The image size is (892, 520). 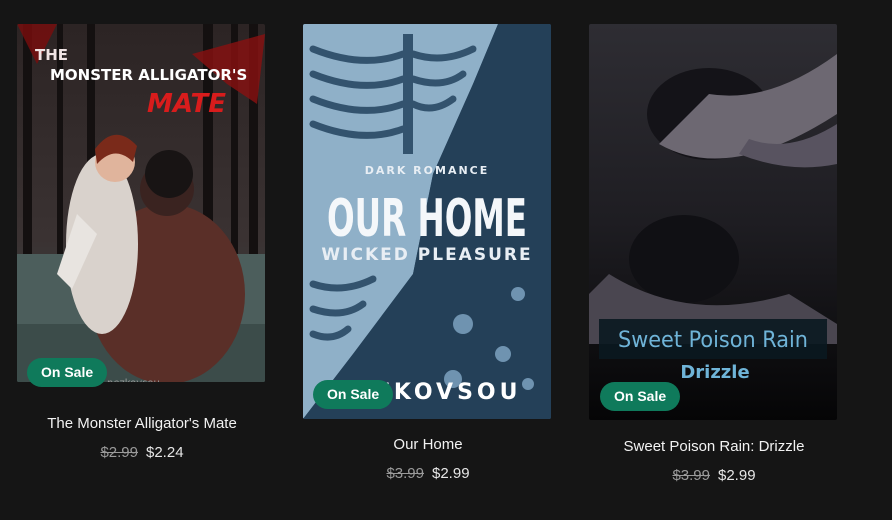 What do you see at coordinates (713, 340) in the screenshot?
I see `cover-main-title: Sweet Poison Rain` at bounding box center [713, 340].